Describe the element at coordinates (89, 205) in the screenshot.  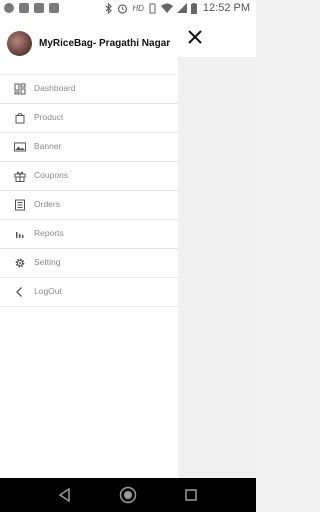
I see `menu-item-orders: Orders` at that location.